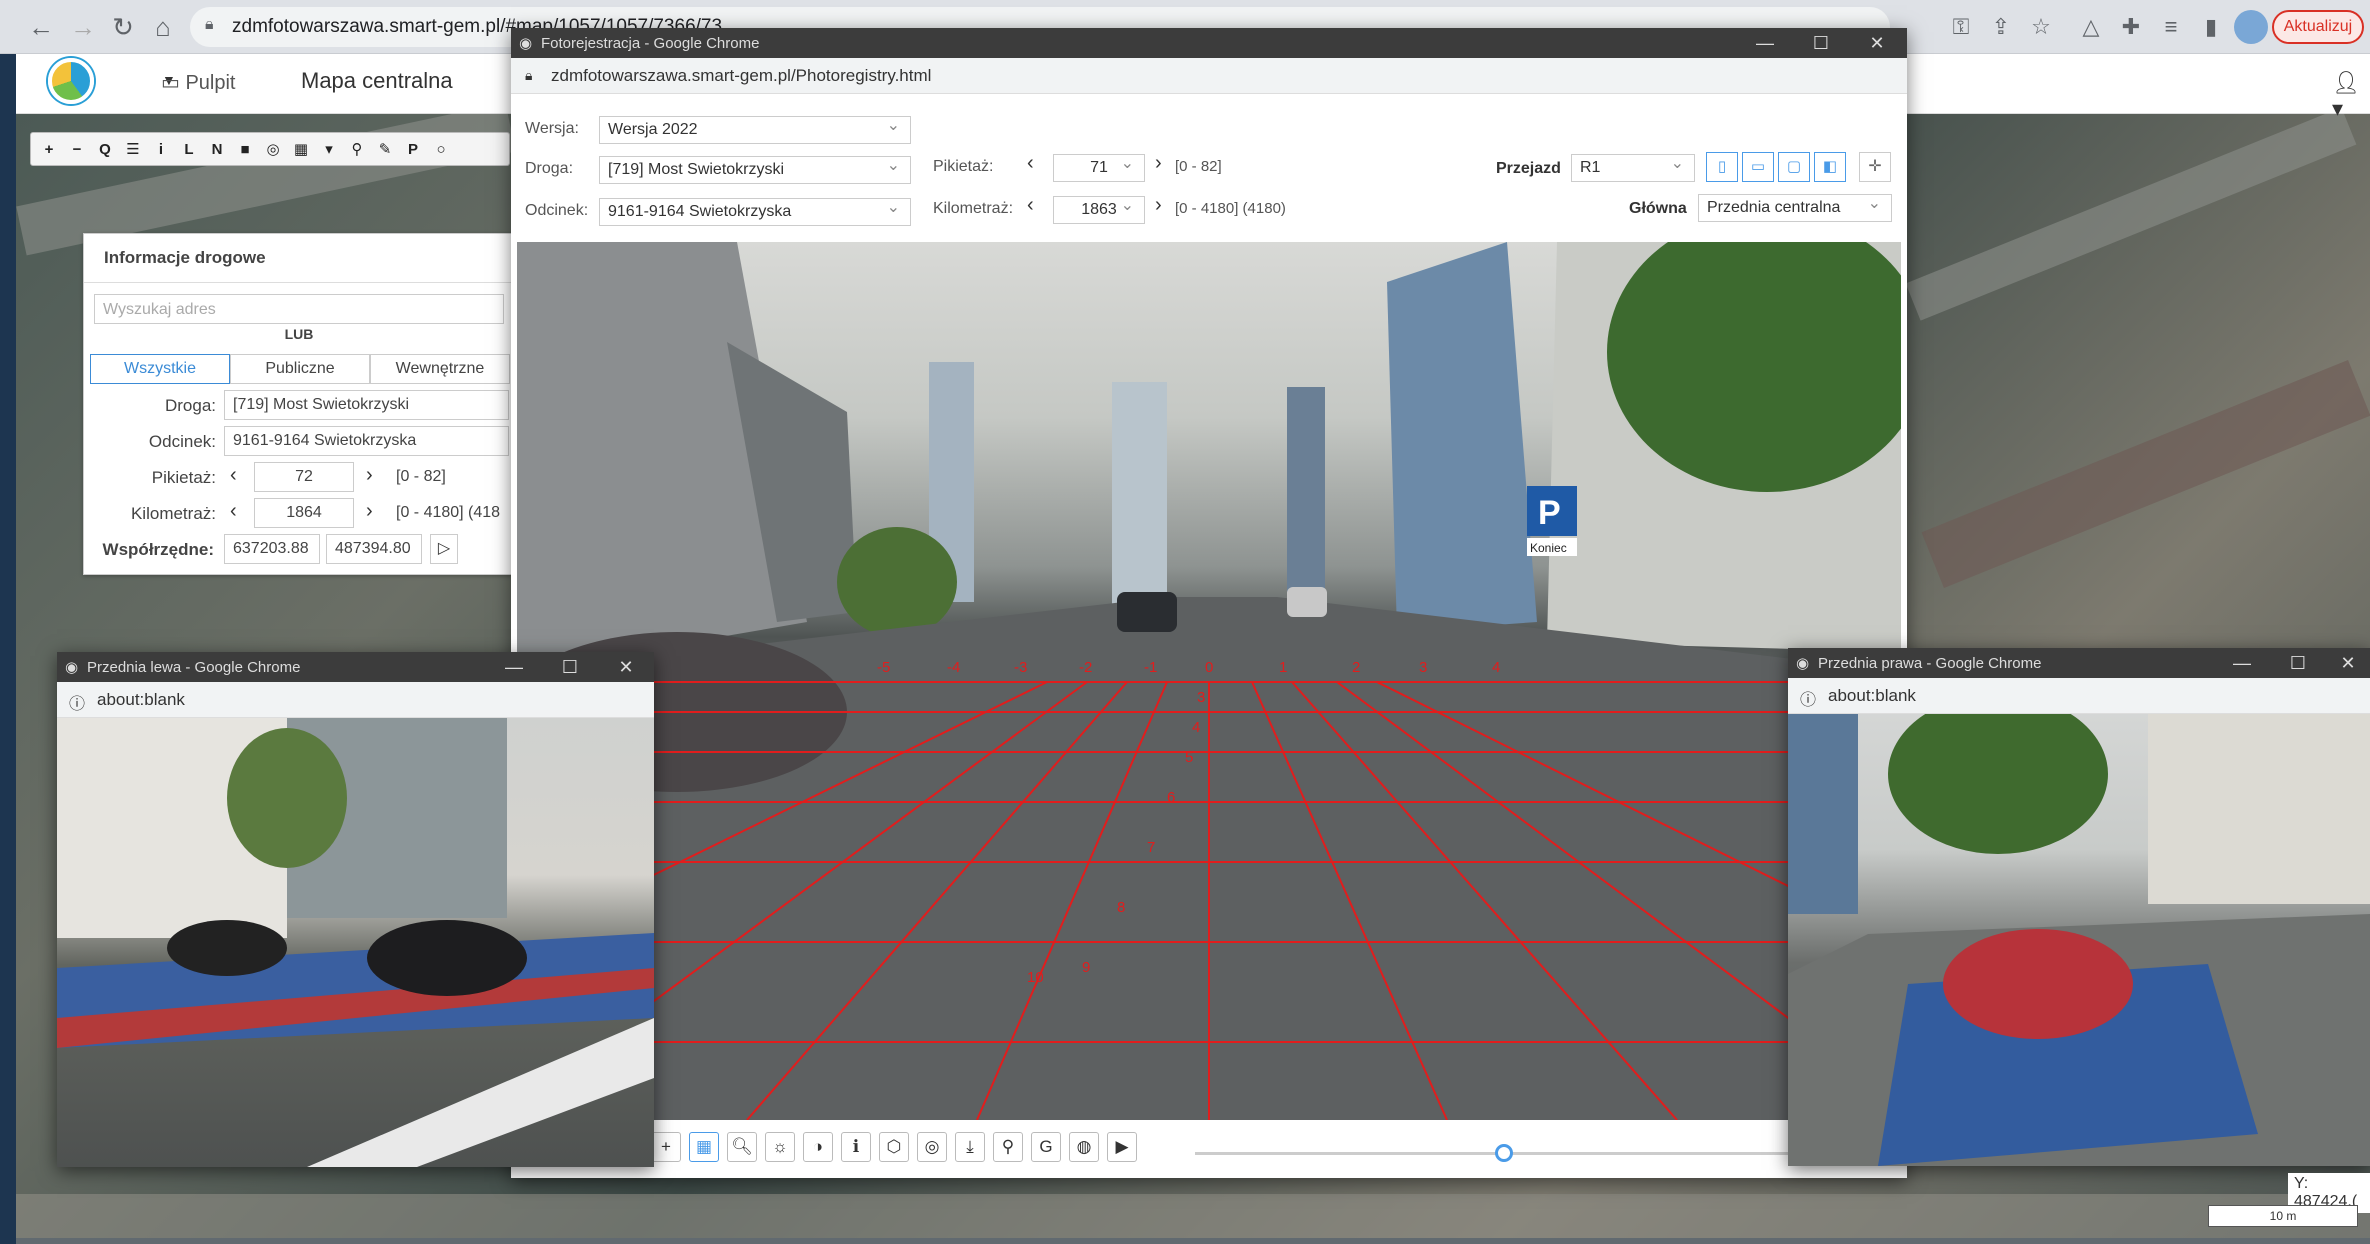  What do you see at coordinates (1099, 167) in the screenshot?
I see `pikietaz-input: 71` at bounding box center [1099, 167].